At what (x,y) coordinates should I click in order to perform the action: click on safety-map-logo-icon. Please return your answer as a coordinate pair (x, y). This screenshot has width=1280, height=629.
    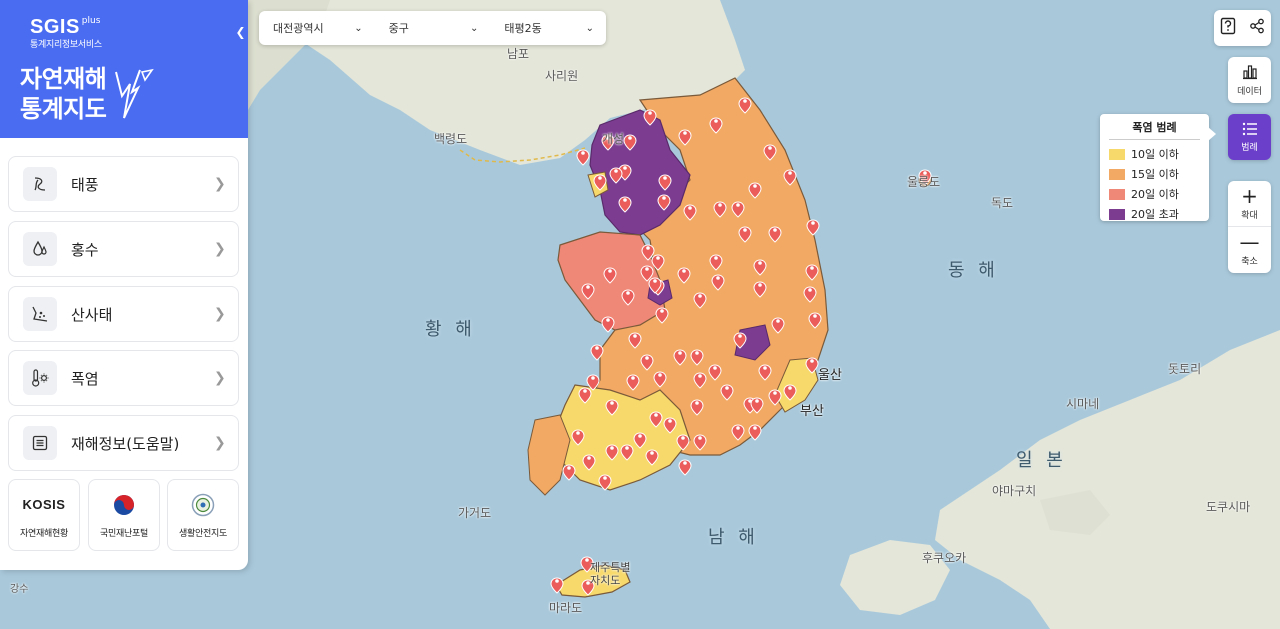
    Looking at the image, I should click on (203, 505).